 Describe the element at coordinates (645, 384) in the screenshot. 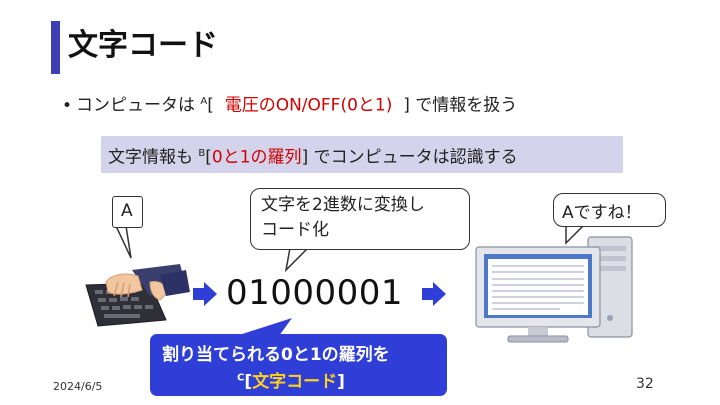

I see `page-number: 32` at that location.